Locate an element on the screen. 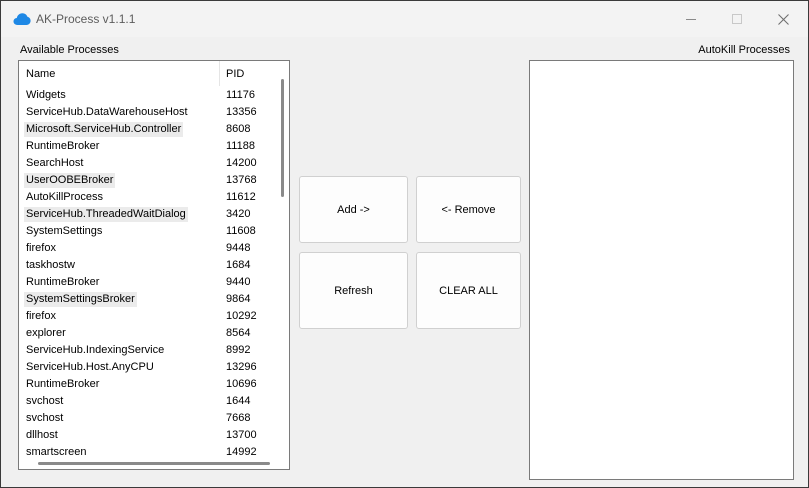 The image size is (809, 488). table-row: explorer 8564 is located at coordinates (150, 333).